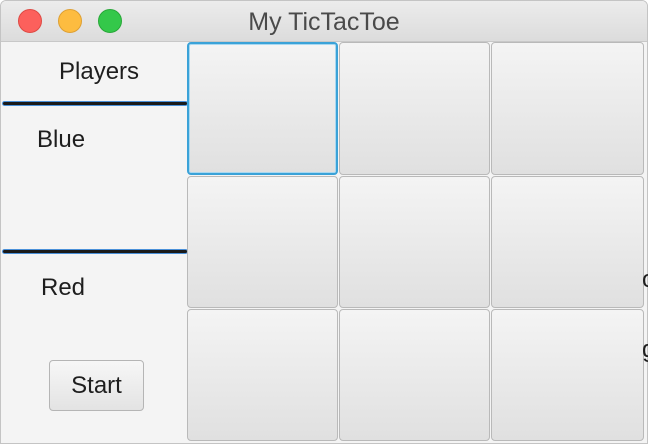 The image size is (648, 444). What do you see at coordinates (95, 103) in the screenshot?
I see `players-separator` at bounding box center [95, 103].